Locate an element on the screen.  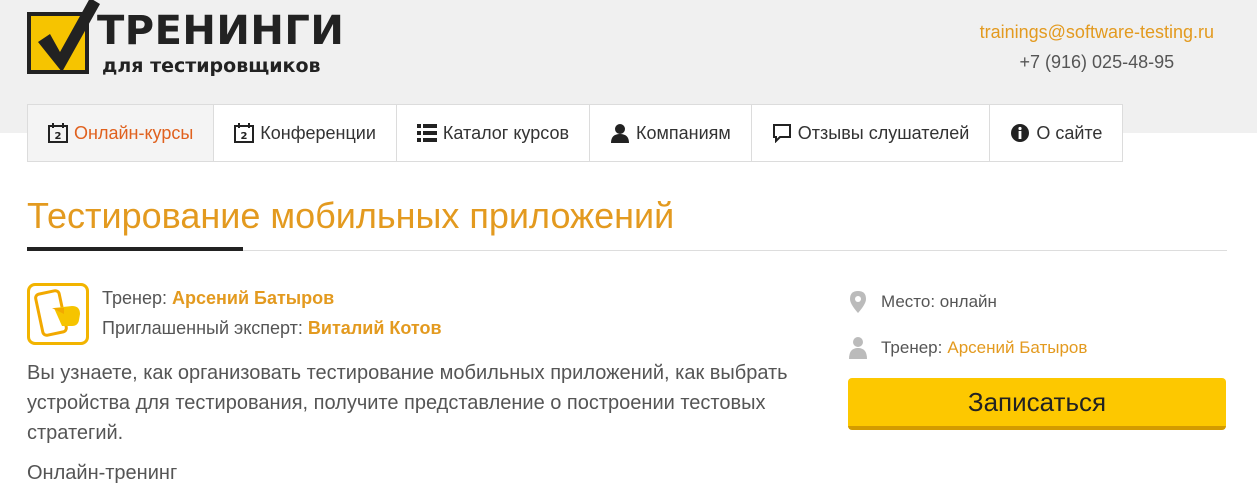
course-format: Онлайн-тренинг is located at coordinates (102, 473).